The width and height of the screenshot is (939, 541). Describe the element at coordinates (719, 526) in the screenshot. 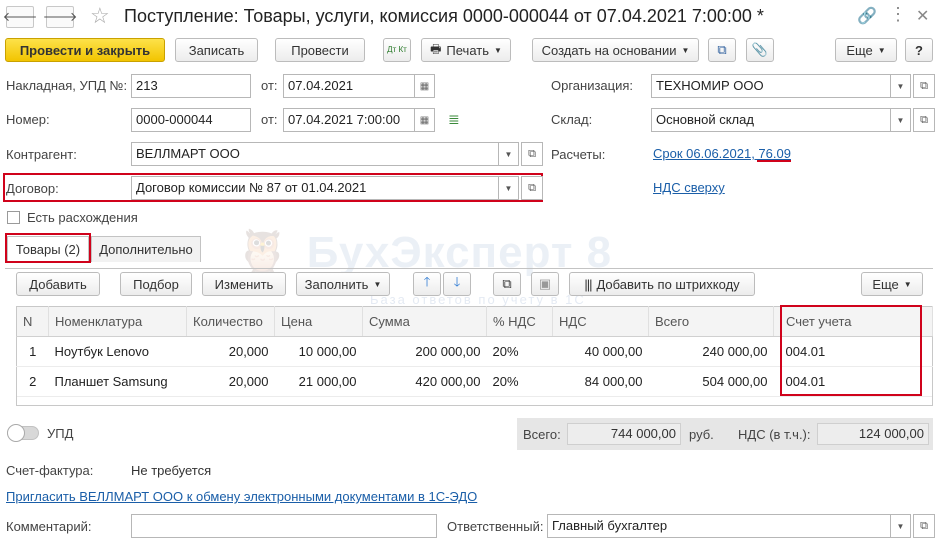

I see `responsible-field: Главный бухгалтер` at that location.